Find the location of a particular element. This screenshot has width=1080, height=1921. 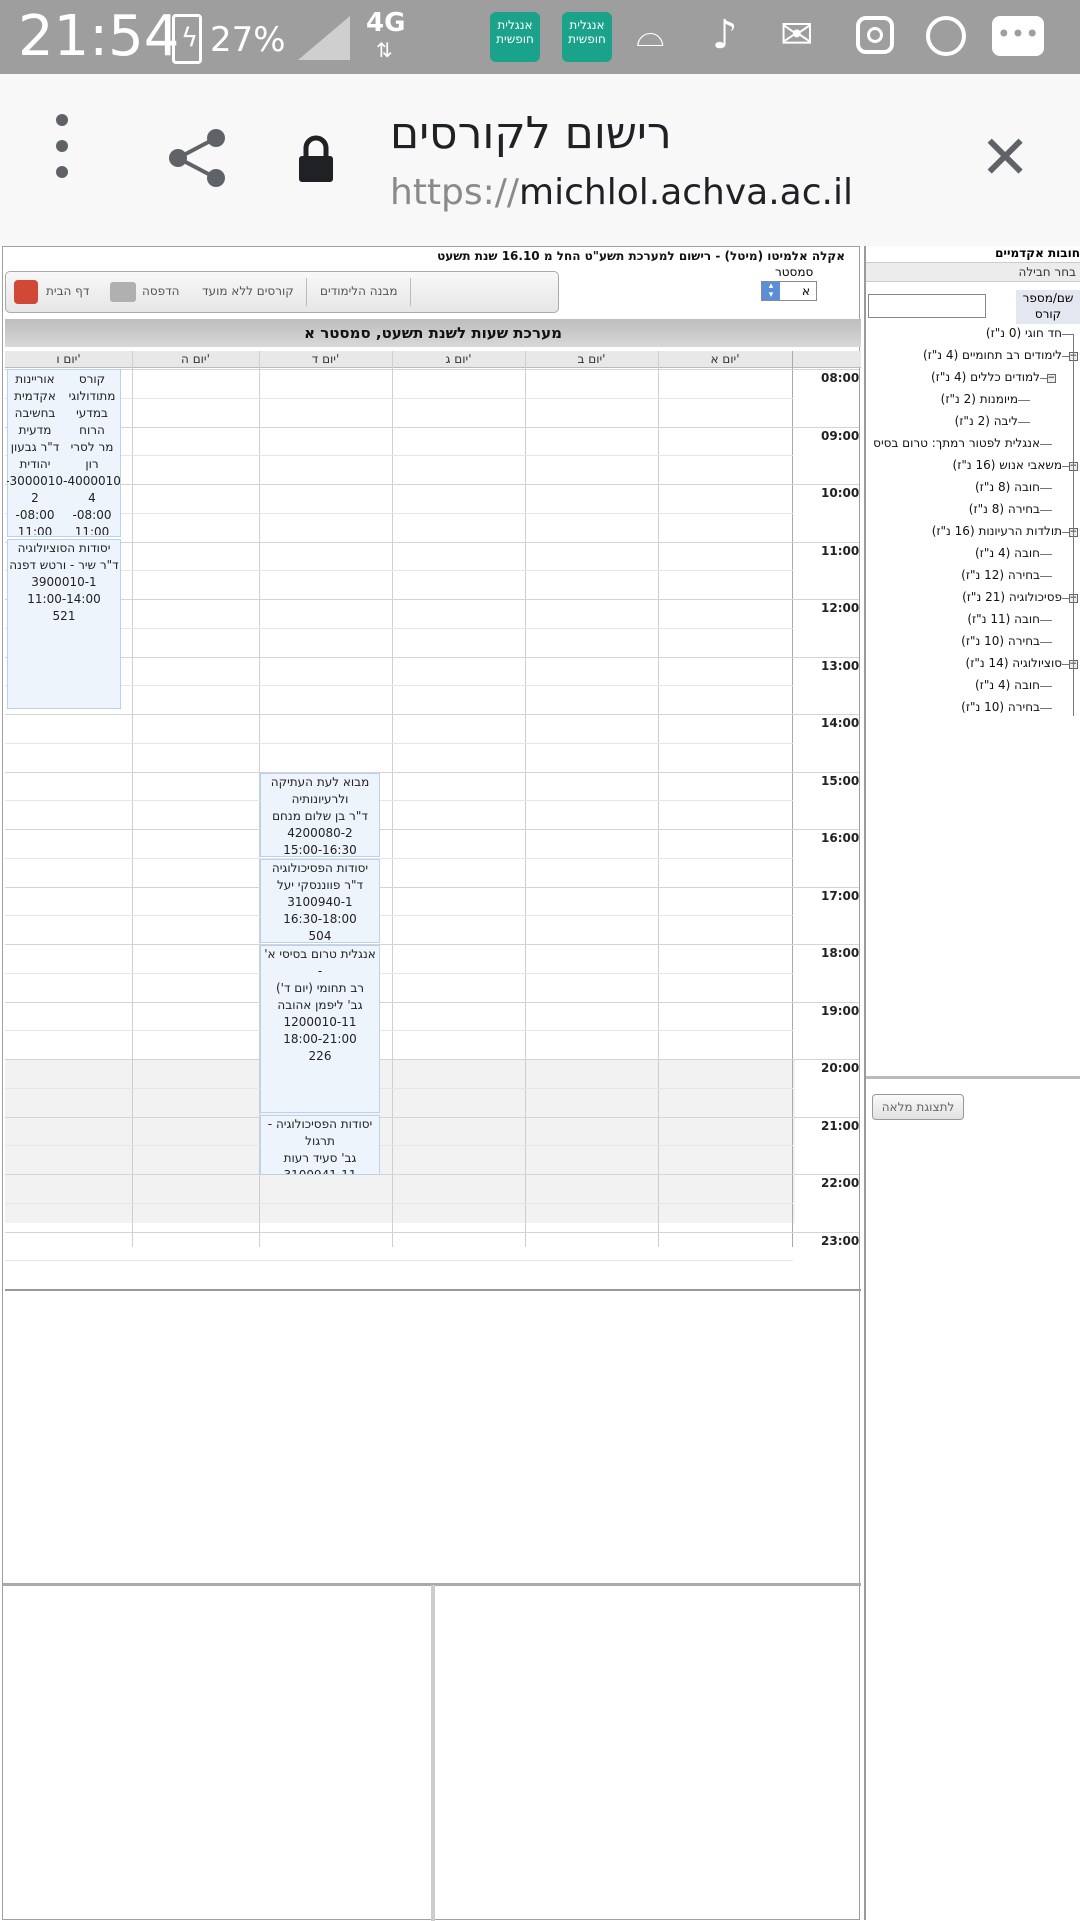

time-label: 21:00 is located at coordinates (840, 1125).